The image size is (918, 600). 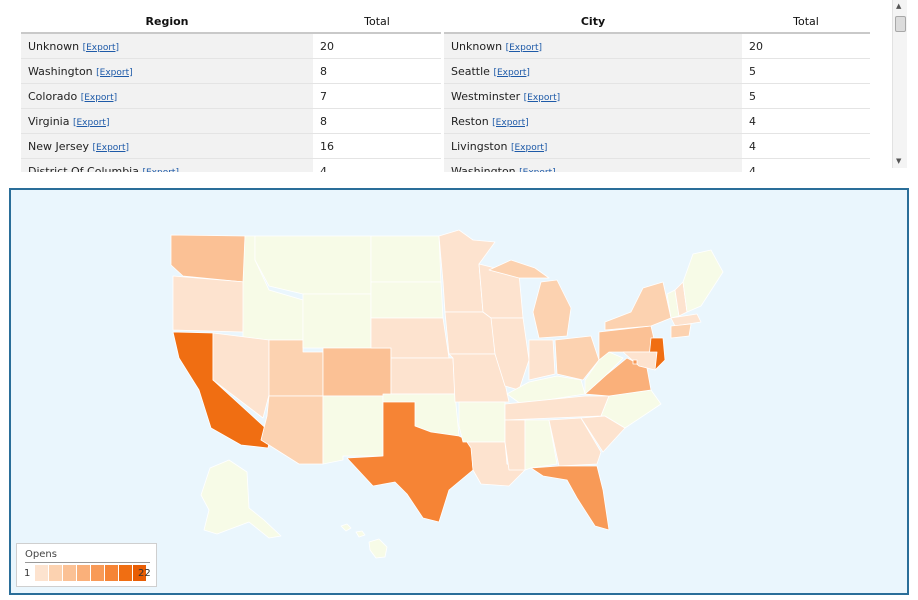 What do you see at coordinates (593, 46) in the screenshot?
I see `city-name-cell: Unknown [Export]` at bounding box center [593, 46].